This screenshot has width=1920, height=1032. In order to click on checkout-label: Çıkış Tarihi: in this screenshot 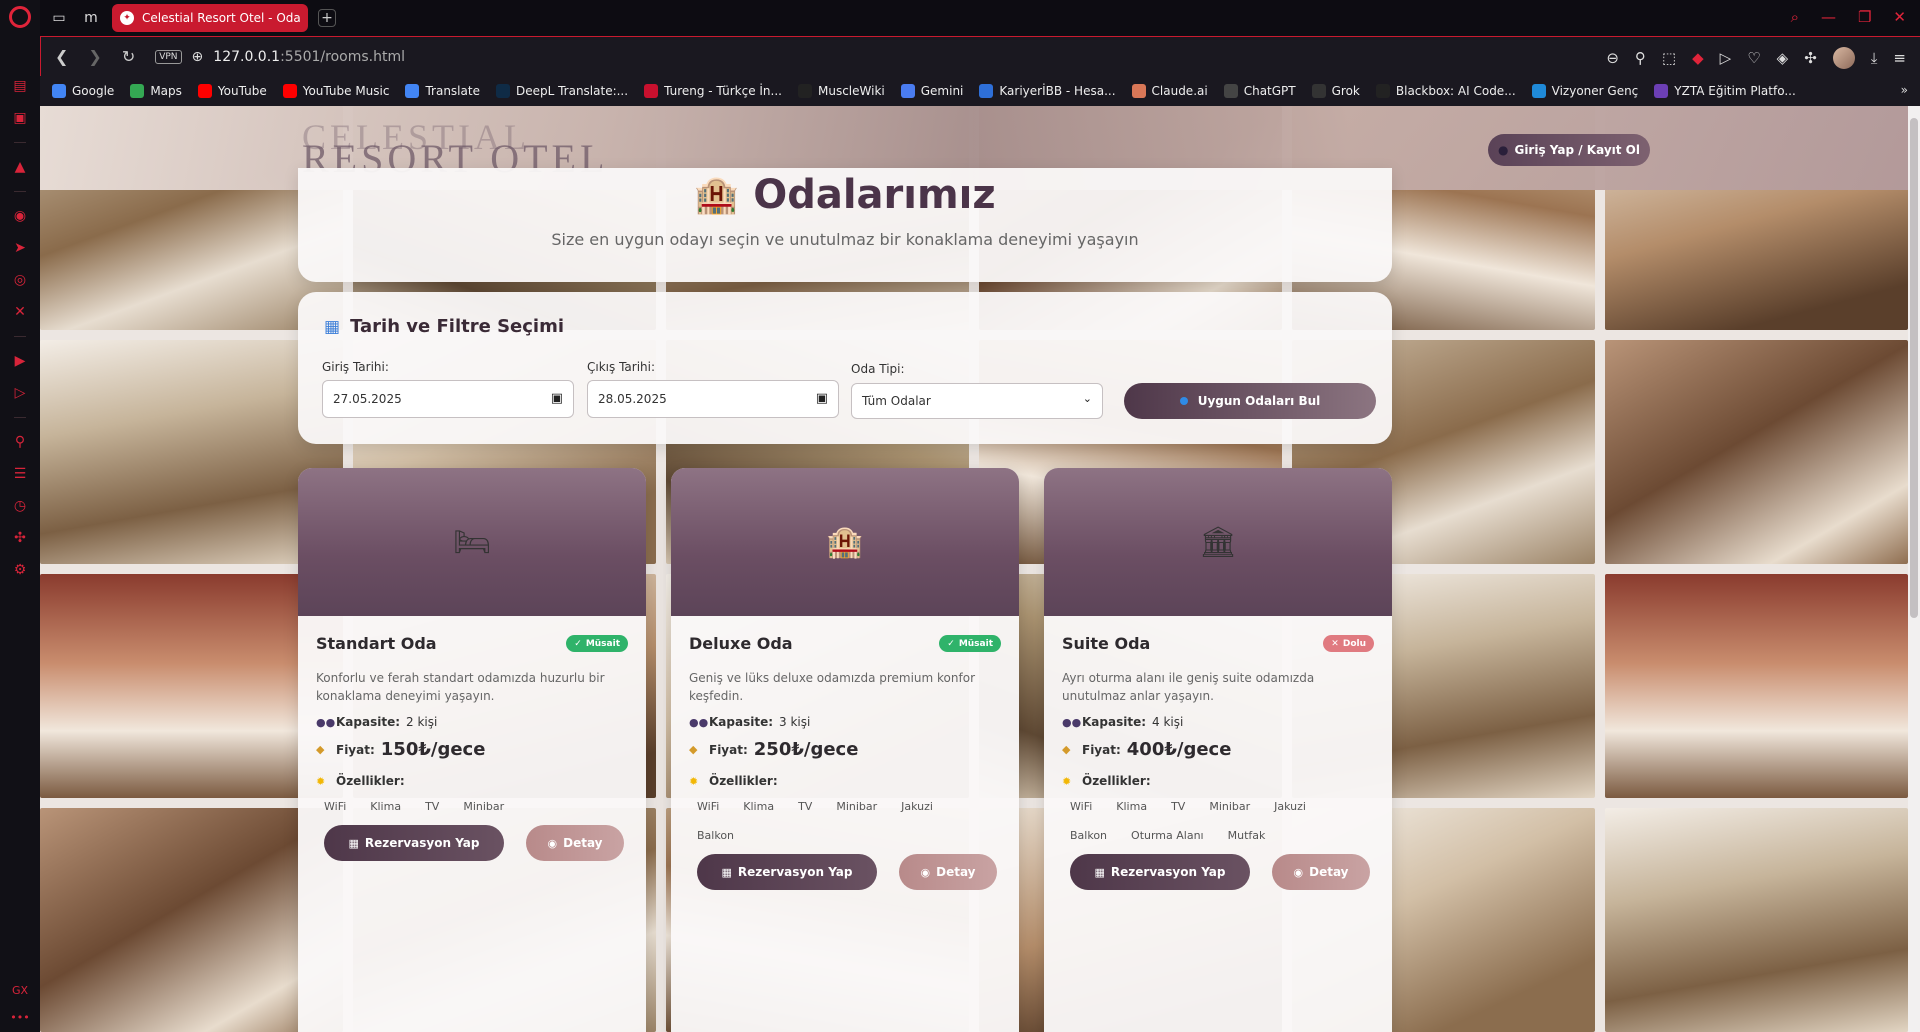, I will do `click(621, 367)`.